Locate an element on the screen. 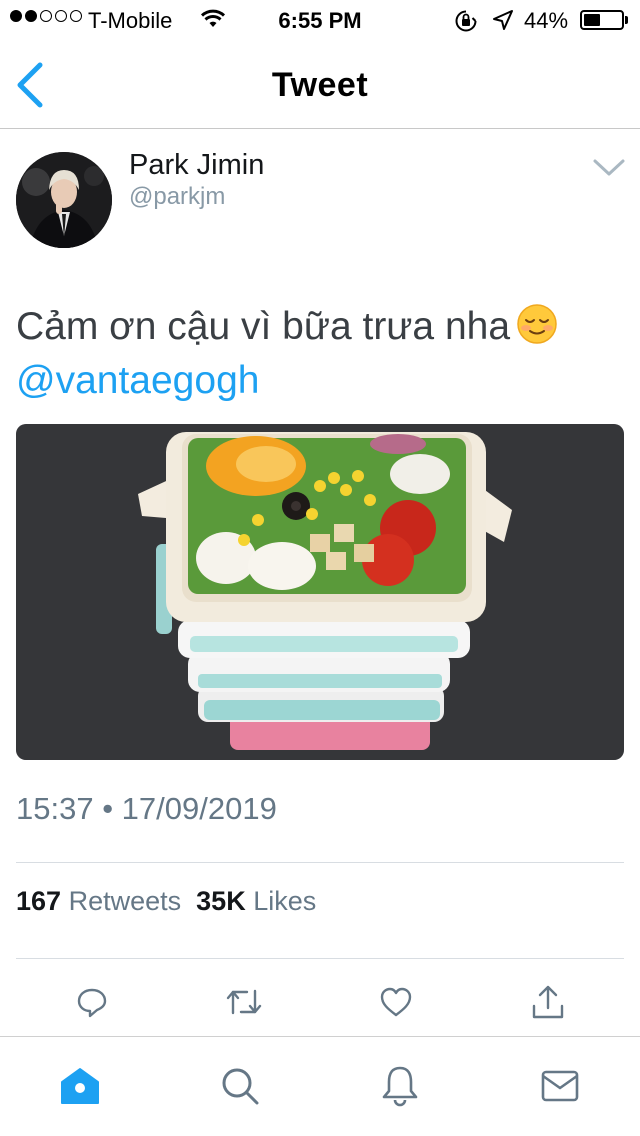 The image size is (640, 1136). notifications-icon is located at coordinates (400, 1086).